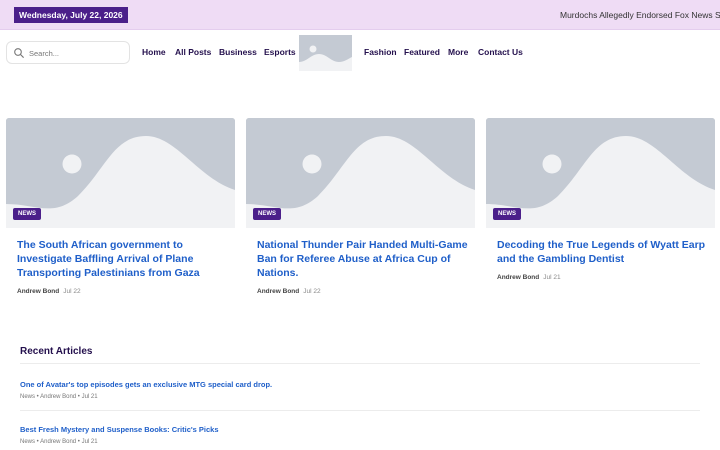 The image size is (720, 450). I want to click on nav-fashion: Fashion, so click(380, 52).